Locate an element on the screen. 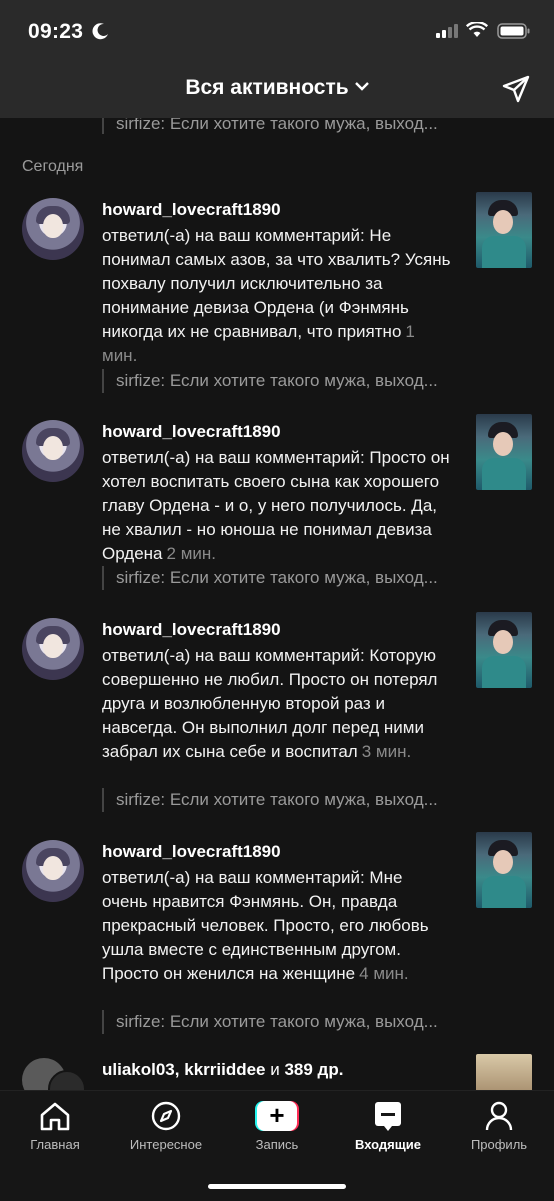  chevron-down-icon is located at coordinates (361, 87).